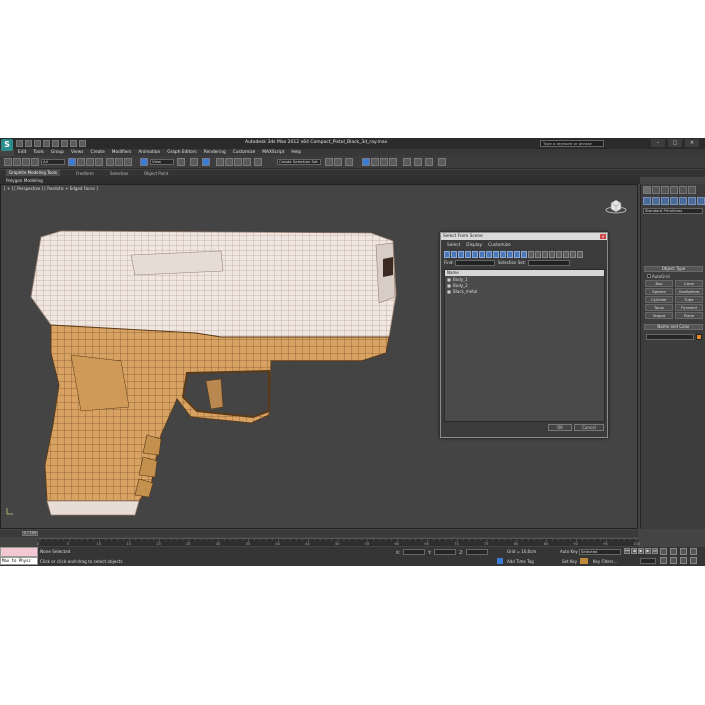  What do you see at coordinates (673, 269) in the screenshot?
I see `object-type-rollout: Object Type` at bounding box center [673, 269].